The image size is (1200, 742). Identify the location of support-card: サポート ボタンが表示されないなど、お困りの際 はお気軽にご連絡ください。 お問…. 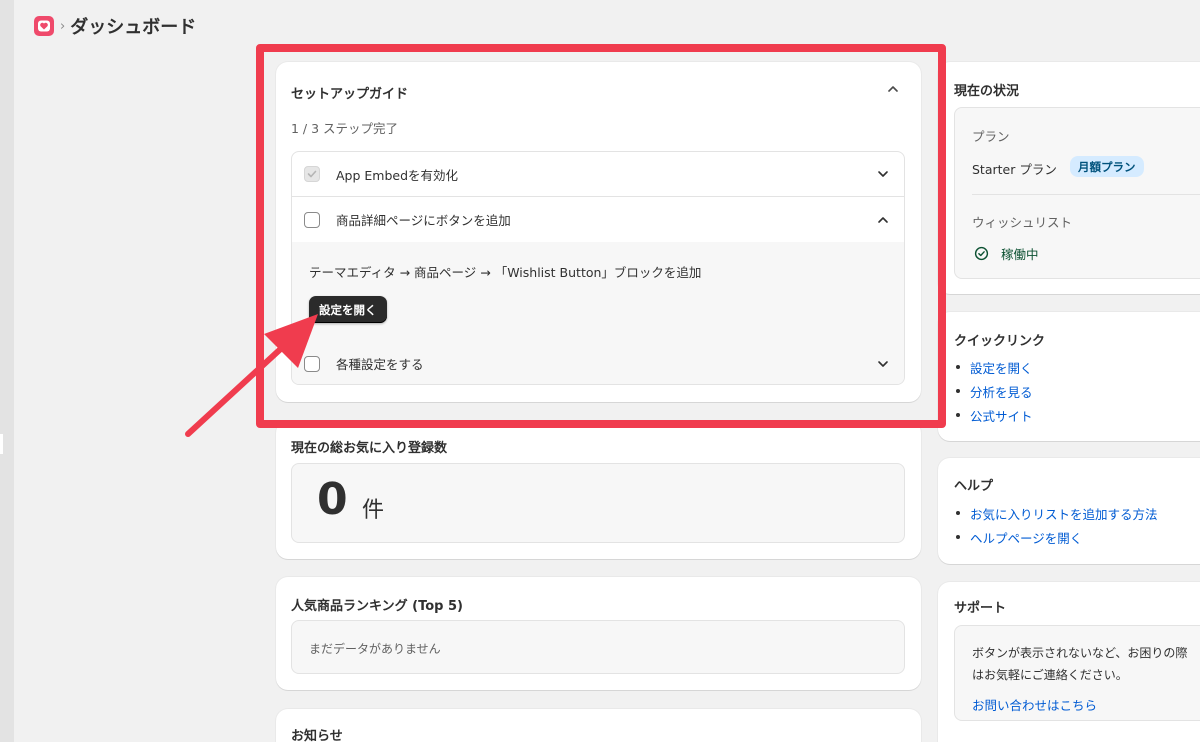
(1069, 662).